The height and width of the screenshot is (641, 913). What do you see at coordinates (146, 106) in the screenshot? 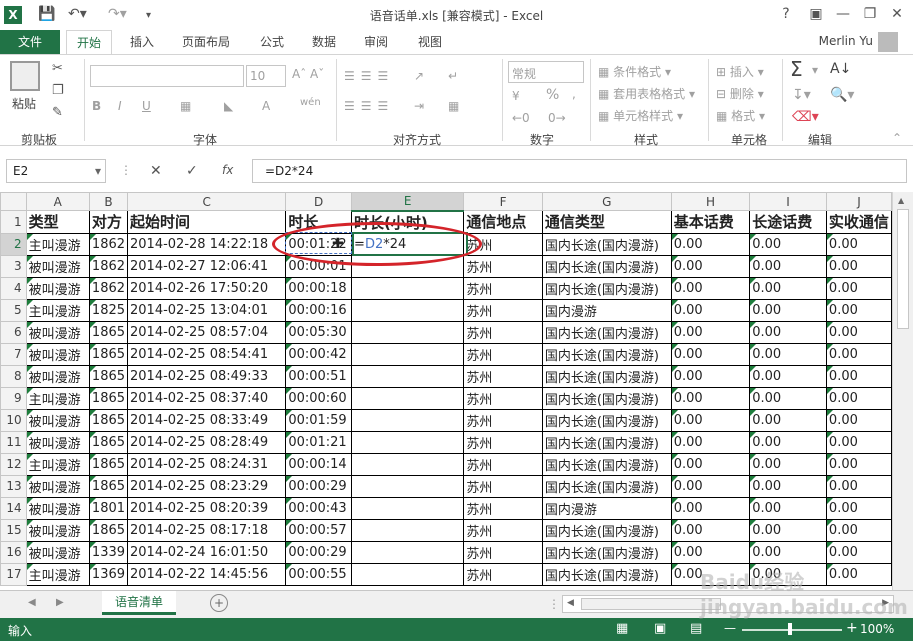
I see `underline-button: U` at bounding box center [146, 106].